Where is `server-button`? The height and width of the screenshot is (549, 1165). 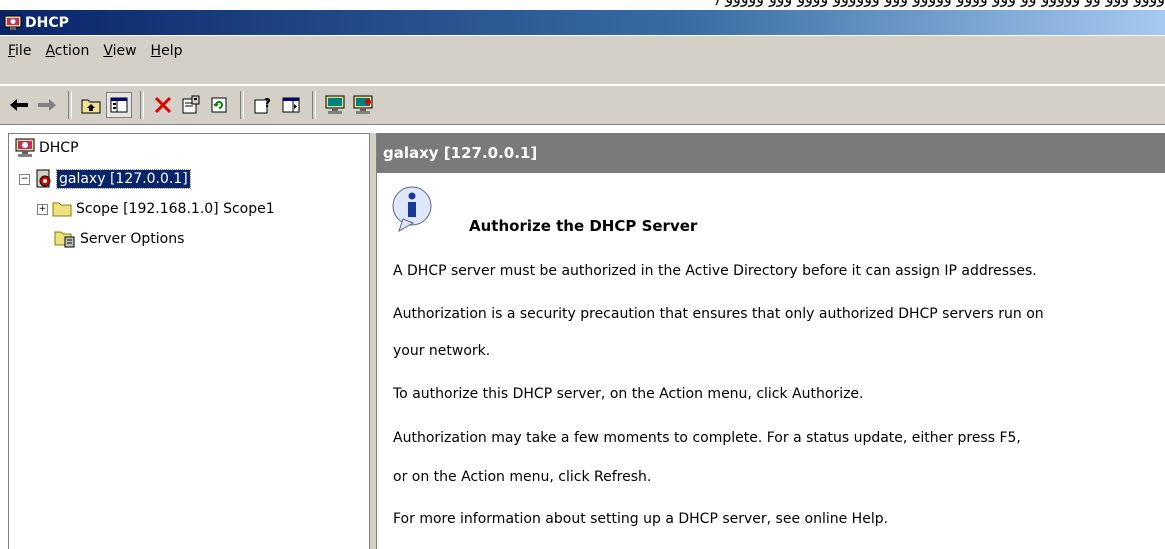
server-button is located at coordinates (335, 105).